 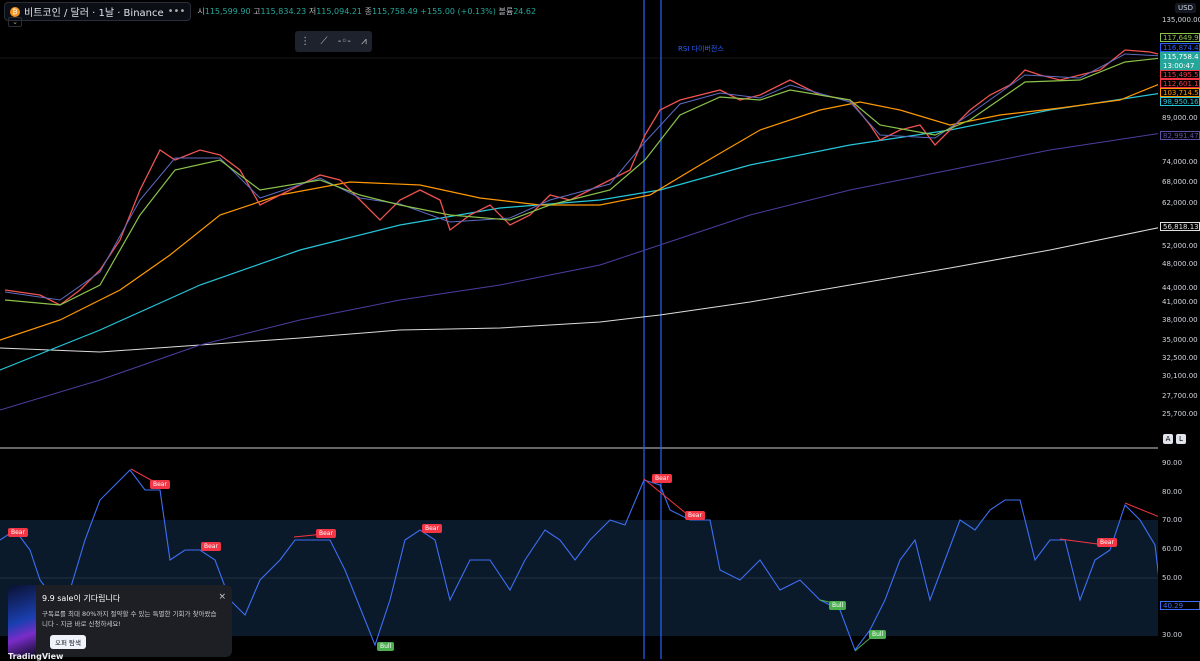 What do you see at coordinates (1180, 74) in the screenshot?
I see `price-label: 115,495.5` at bounding box center [1180, 74].